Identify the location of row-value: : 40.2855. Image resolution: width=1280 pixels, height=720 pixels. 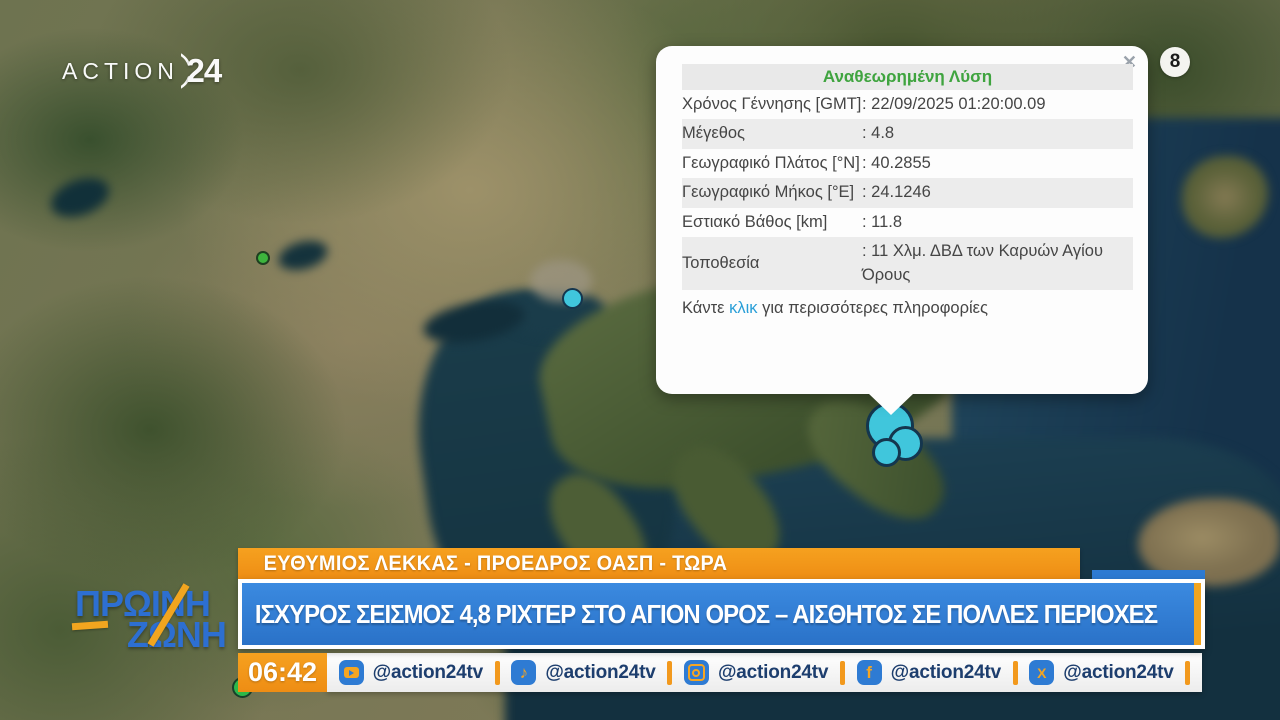
(896, 162).